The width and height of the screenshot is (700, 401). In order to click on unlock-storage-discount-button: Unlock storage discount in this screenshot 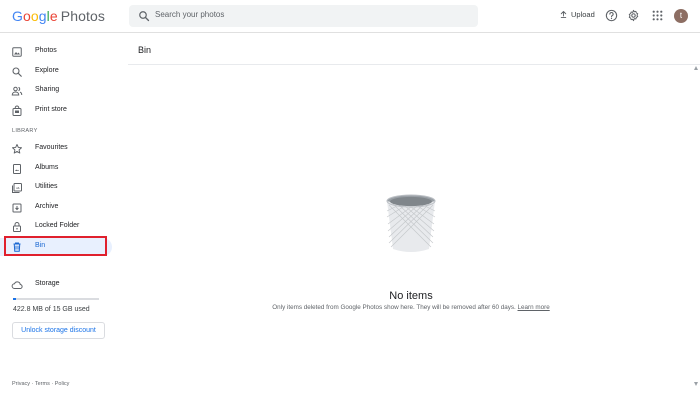, I will do `click(58, 330)`.